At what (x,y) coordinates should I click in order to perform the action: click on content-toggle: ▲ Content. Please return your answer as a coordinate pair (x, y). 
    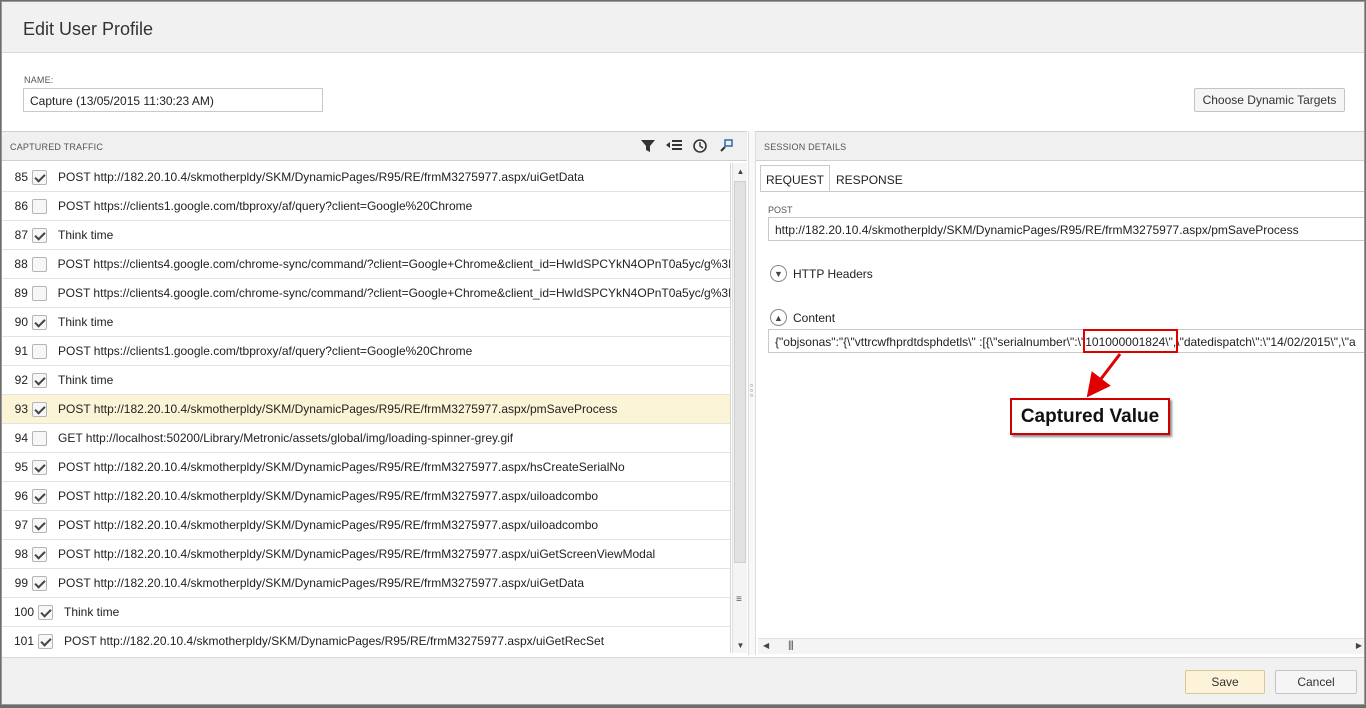
    Looking at the image, I should click on (802, 317).